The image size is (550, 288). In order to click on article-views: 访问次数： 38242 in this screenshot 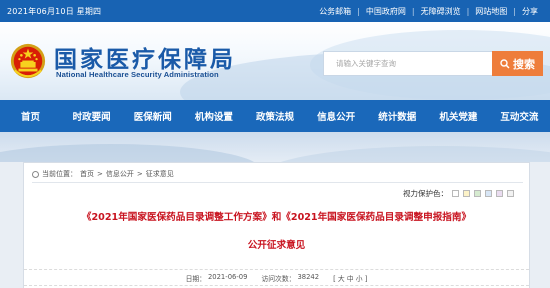, I will do `click(290, 278)`.